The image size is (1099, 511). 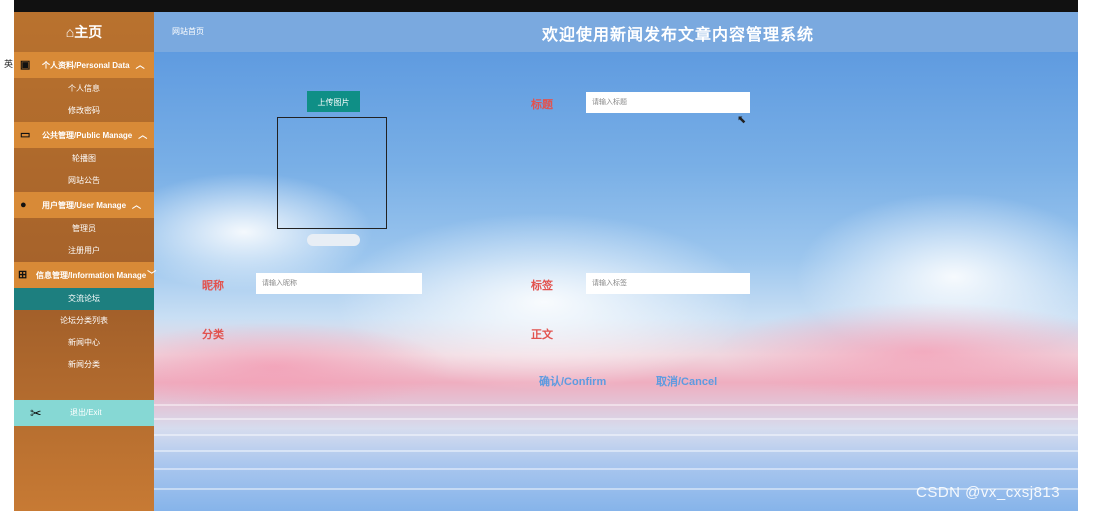 I want to click on group-user-manage: ● 用户管理/User Manage ︿, so click(x=84, y=205).